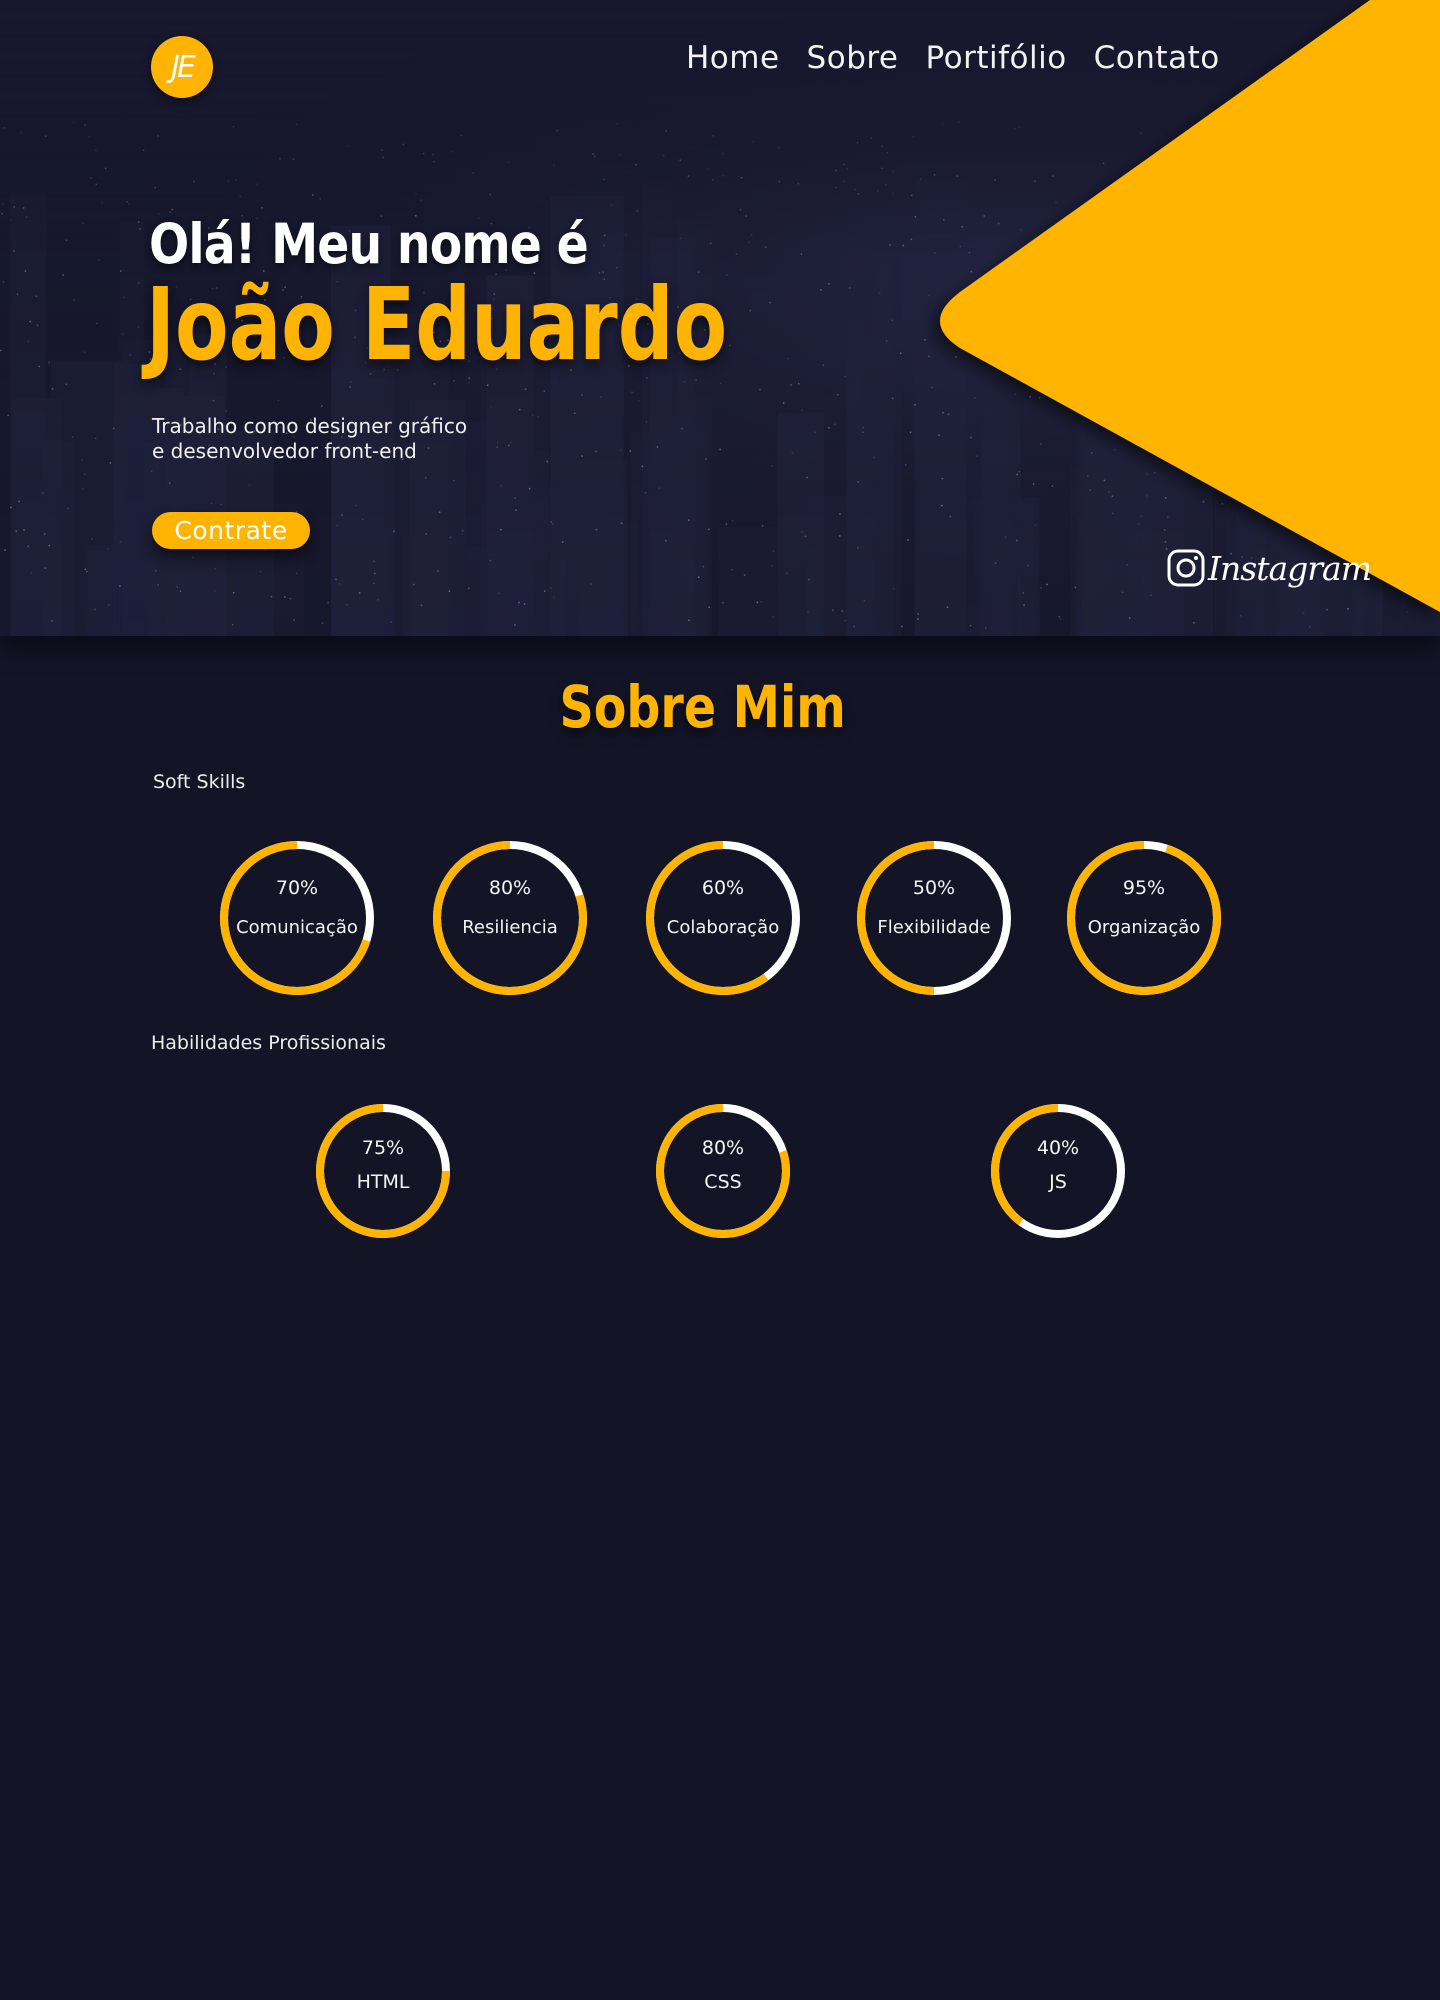 This screenshot has width=1440, height=2000. I want to click on pro-skill-label: CSS, so click(723, 1182).